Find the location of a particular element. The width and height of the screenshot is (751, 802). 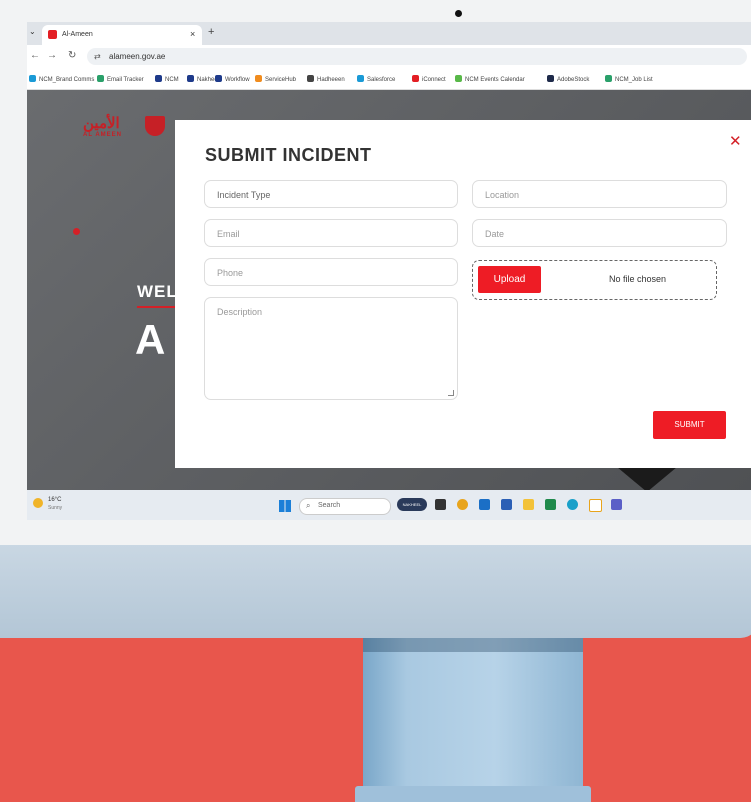

bookmark-item: iConnect is located at coordinates (429, 79).